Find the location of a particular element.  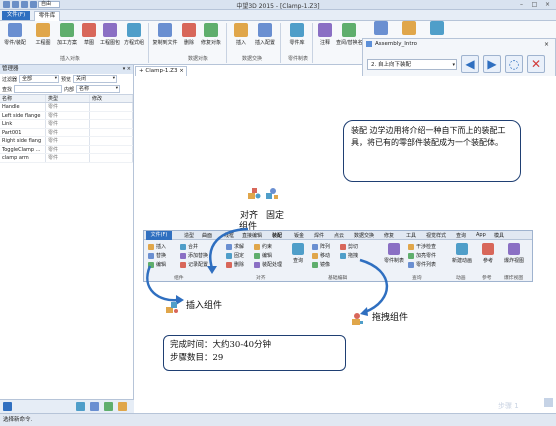

drawing-pack-button: 工程图包 is located at coordinates (110, 34).